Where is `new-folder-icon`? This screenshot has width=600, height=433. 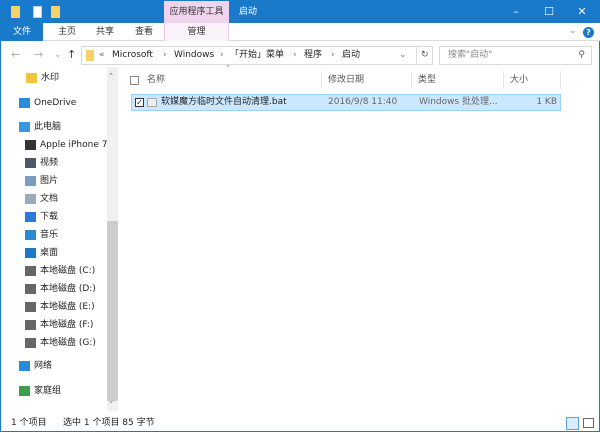 new-folder-icon is located at coordinates (55, 12).